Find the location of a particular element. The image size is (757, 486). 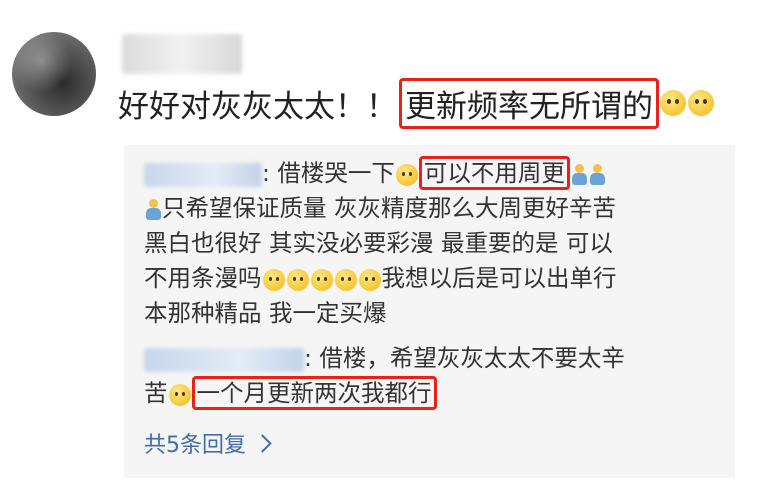

comment-highlight: 更新频率无所谓的 is located at coordinates (529, 103).